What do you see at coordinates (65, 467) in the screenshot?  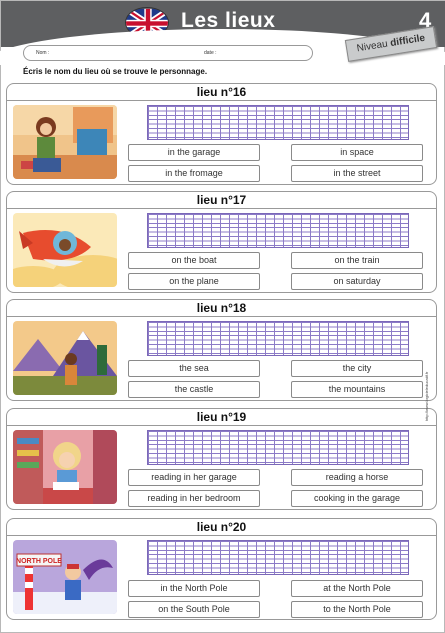 I see `bedroom-illustration` at bounding box center [65, 467].